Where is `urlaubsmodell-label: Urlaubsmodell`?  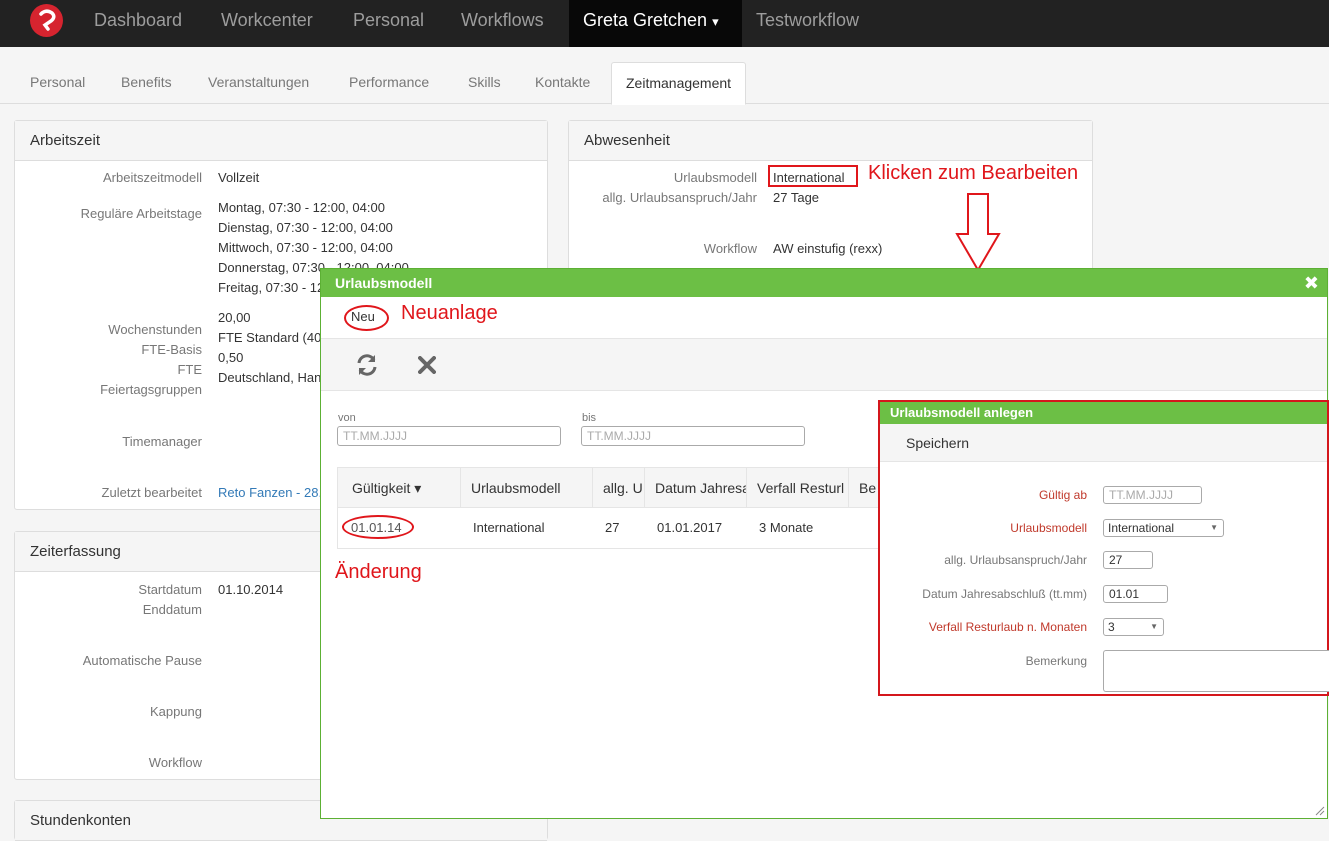 urlaubsmodell-label: Urlaubsmodell is located at coordinates (715, 177).